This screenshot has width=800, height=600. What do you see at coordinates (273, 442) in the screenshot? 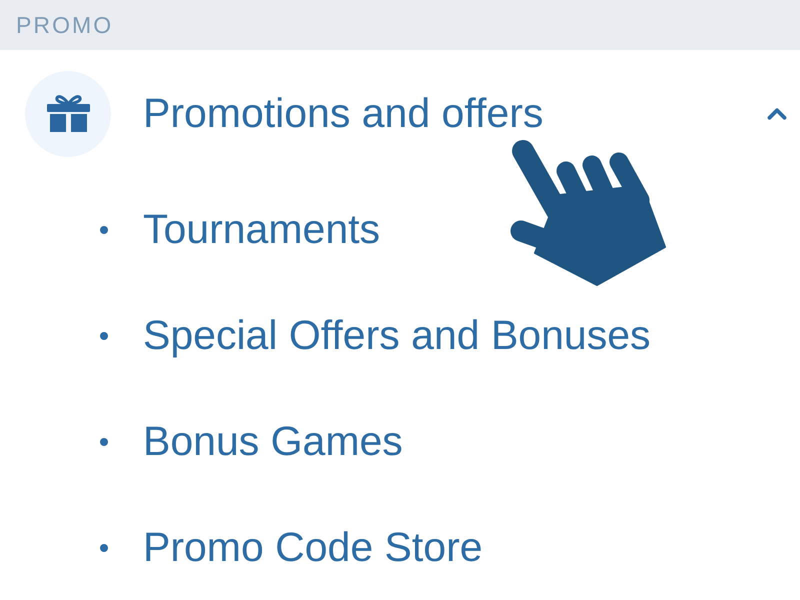
I see `submenu-link: Bonus Games` at bounding box center [273, 442].